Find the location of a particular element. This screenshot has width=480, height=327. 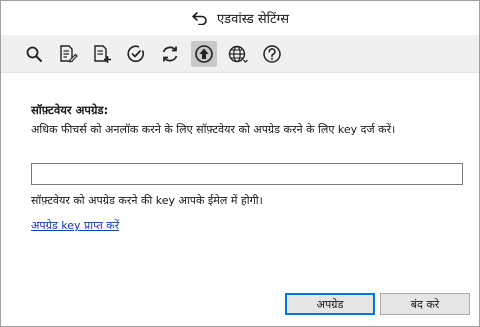

back-arrow-icon is located at coordinates (200, 18).